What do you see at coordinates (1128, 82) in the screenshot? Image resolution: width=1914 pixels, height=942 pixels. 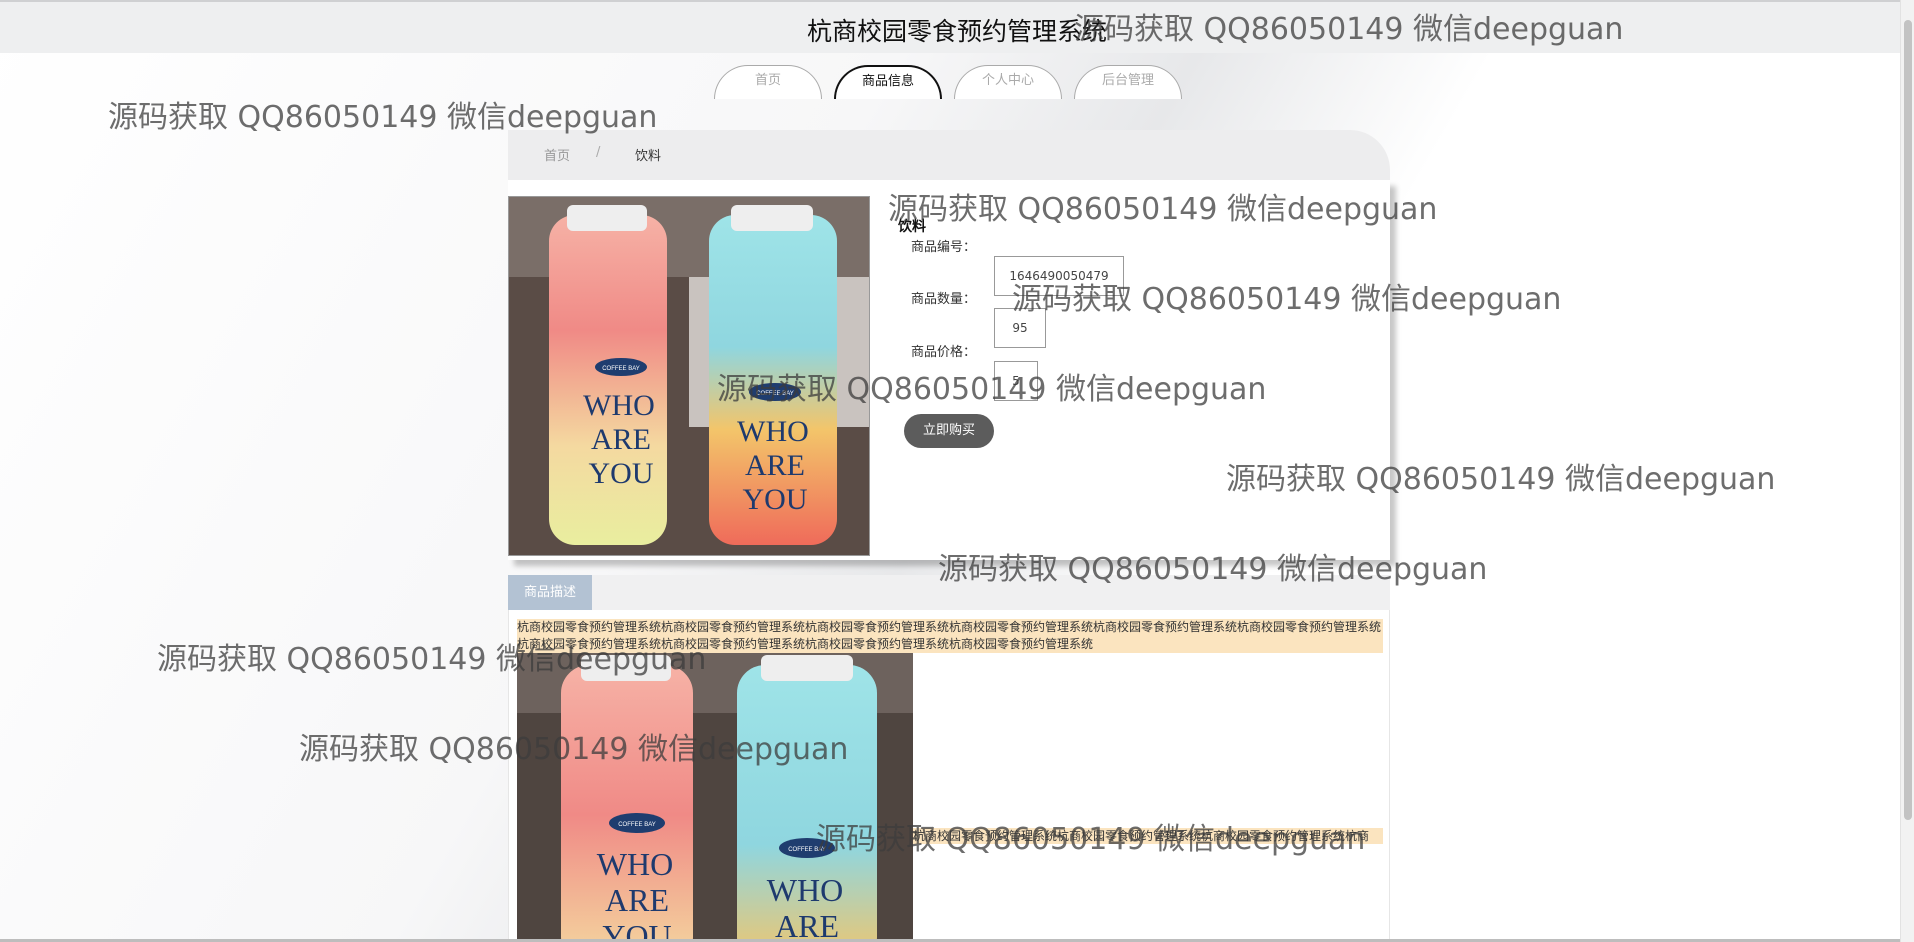 I see `tab-admin: 后台管理` at bounding box center [1128, 82].